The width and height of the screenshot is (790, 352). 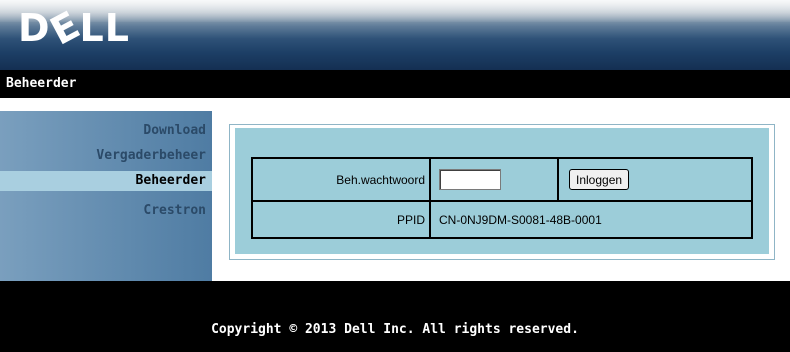 What do you see at coordinates (41, 83) in the screenshot?
I see `page-title: Beheerder` at bounding box center [41, 83].